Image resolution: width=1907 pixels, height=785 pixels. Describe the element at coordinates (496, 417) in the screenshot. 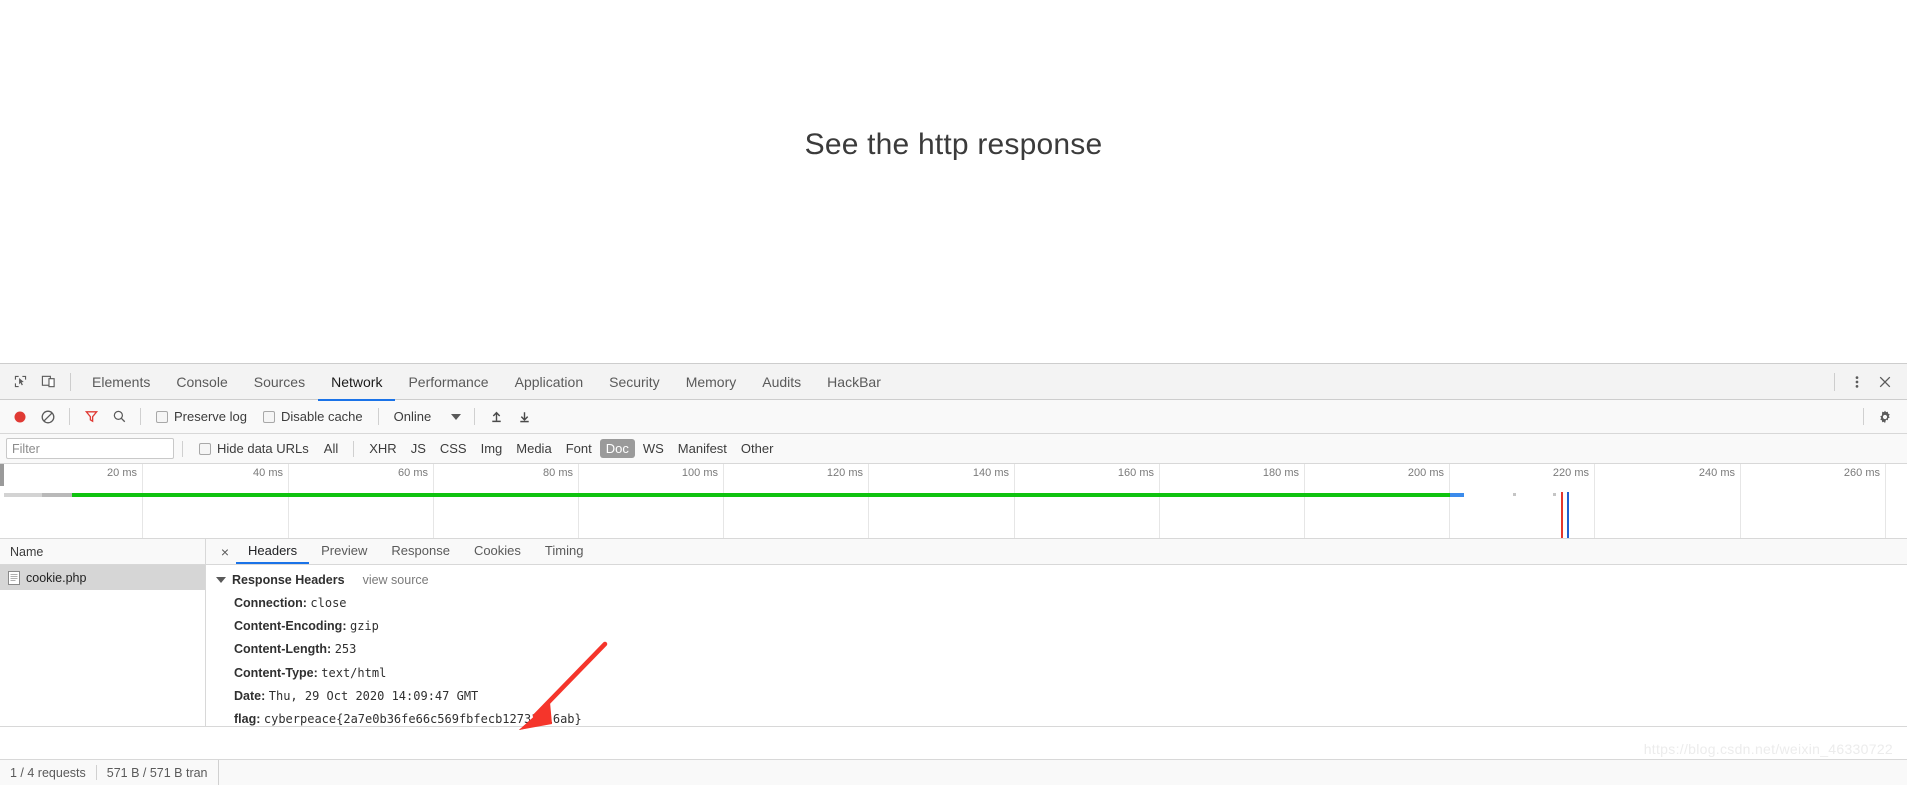

I see `import-har-icon` at that location.